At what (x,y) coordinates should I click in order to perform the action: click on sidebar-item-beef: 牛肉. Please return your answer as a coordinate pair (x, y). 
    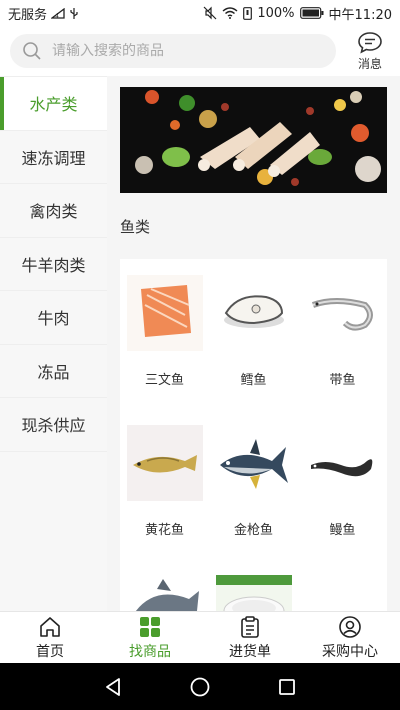
    Looking at the image, I should click on (53, 318).